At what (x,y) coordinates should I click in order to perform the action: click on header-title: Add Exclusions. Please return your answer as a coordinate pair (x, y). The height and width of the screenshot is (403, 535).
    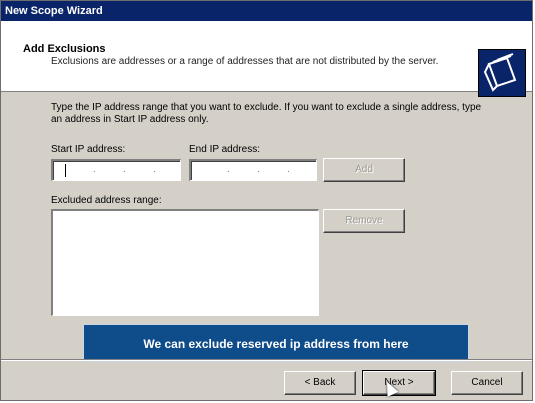
    Looking at the image, I should click on (64, 49).